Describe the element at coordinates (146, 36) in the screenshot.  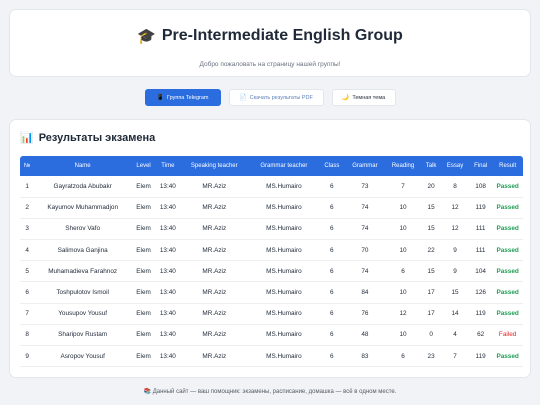
I see `graduation-cap-icon: 🎓` at that location.